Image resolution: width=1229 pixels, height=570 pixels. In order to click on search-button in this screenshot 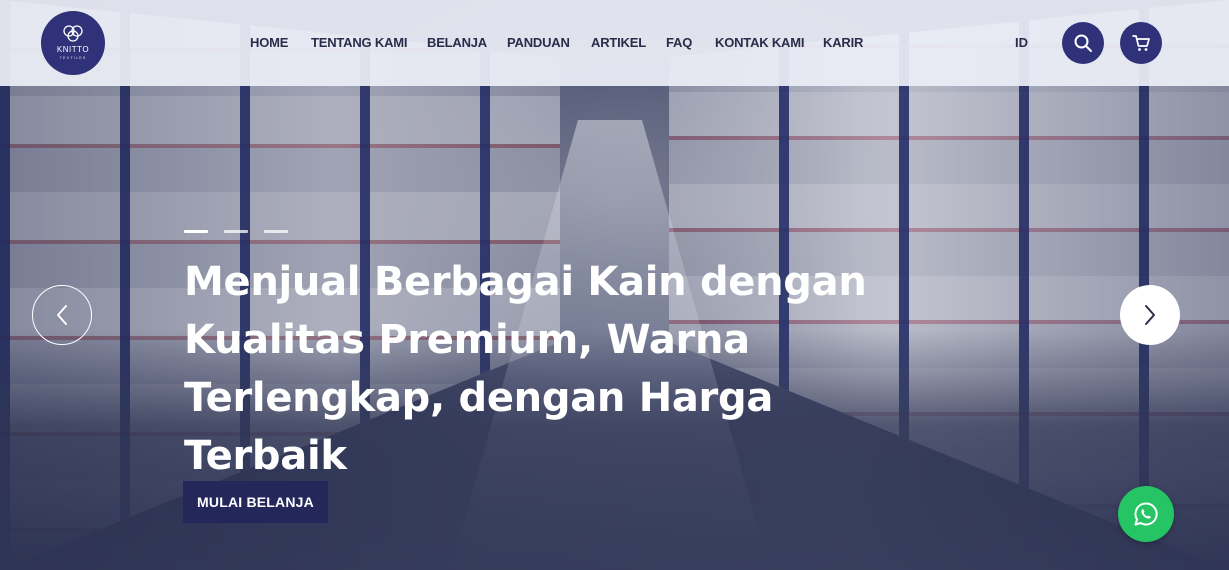, I will do `click(1083, 43)`.